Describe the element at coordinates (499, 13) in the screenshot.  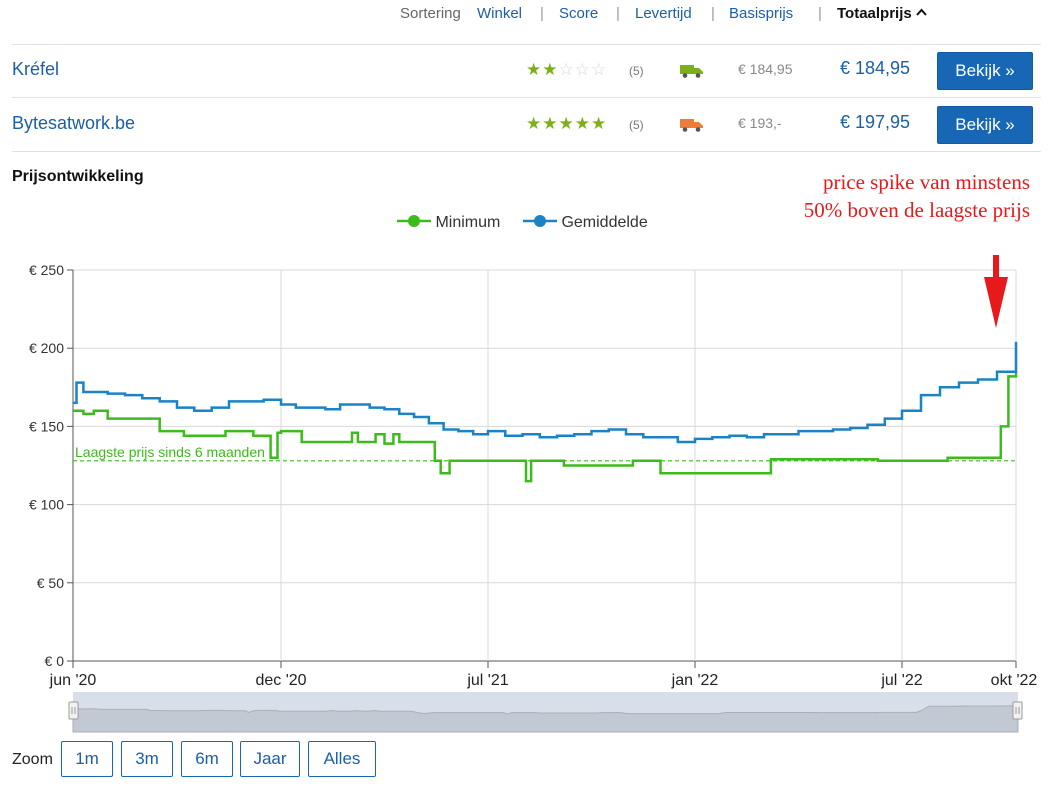
I see `sort-option-winkel: Winkel` at that location.